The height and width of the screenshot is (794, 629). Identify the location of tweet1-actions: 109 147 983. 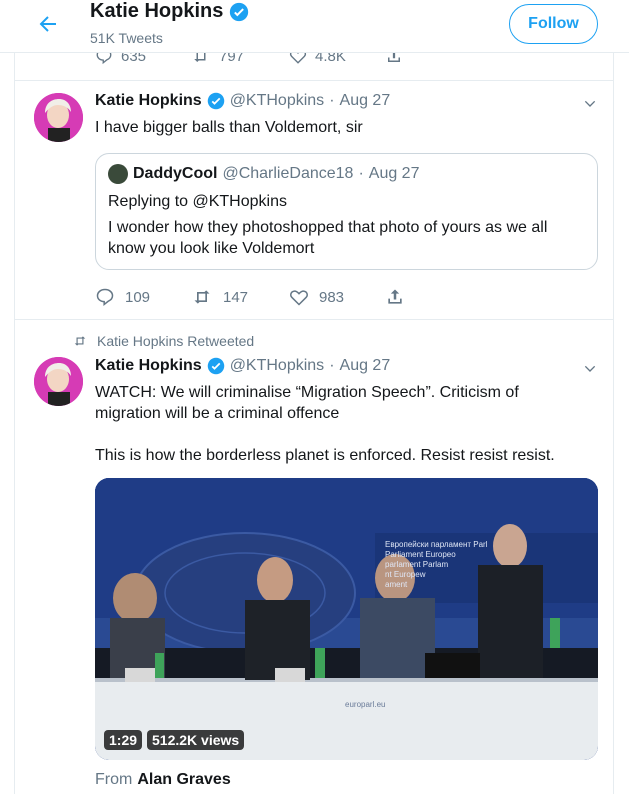
(250, 297).